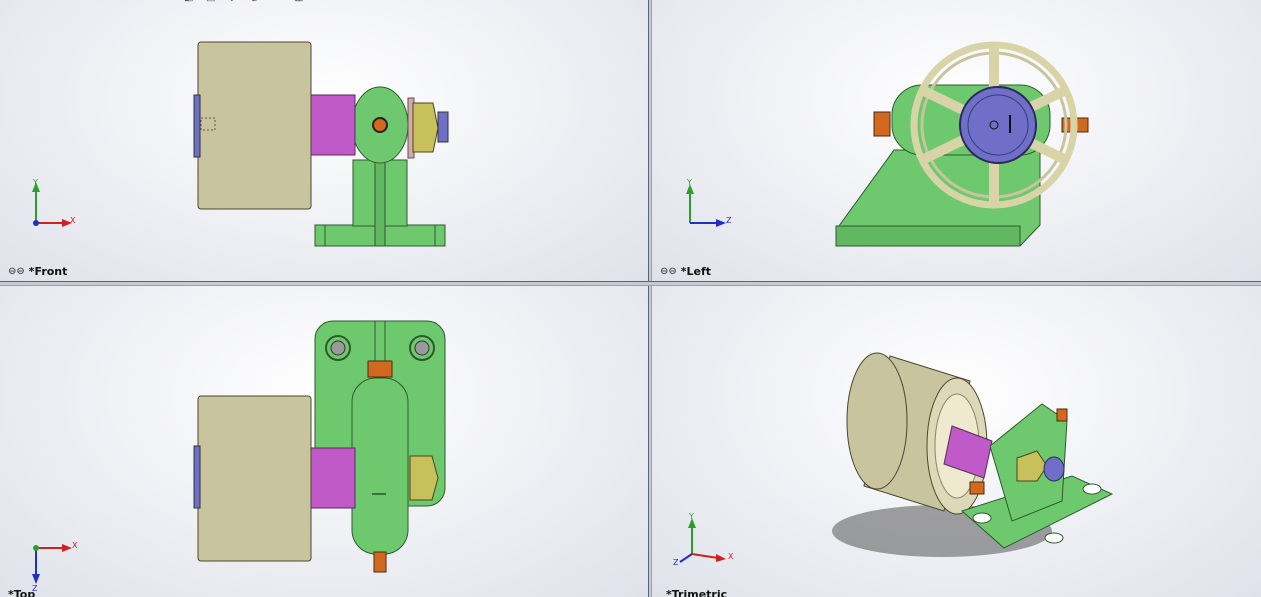 This screenshot has height=597, width=1261. Describe the element at coordinates (630, 283) in the screenshot. I see `viewport-splitter-horizontal` at that location.